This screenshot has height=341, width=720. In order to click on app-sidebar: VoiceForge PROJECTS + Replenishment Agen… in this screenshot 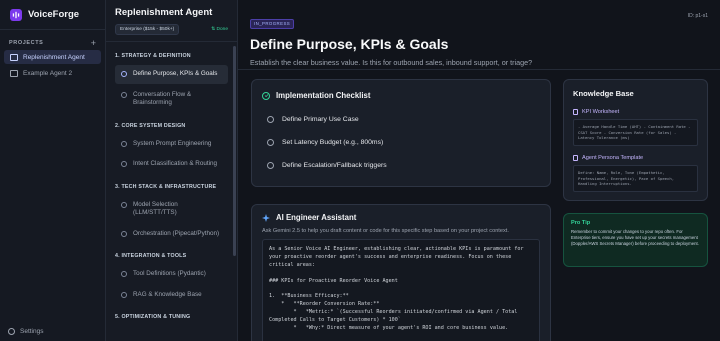, I will do `click(53, 170)`.